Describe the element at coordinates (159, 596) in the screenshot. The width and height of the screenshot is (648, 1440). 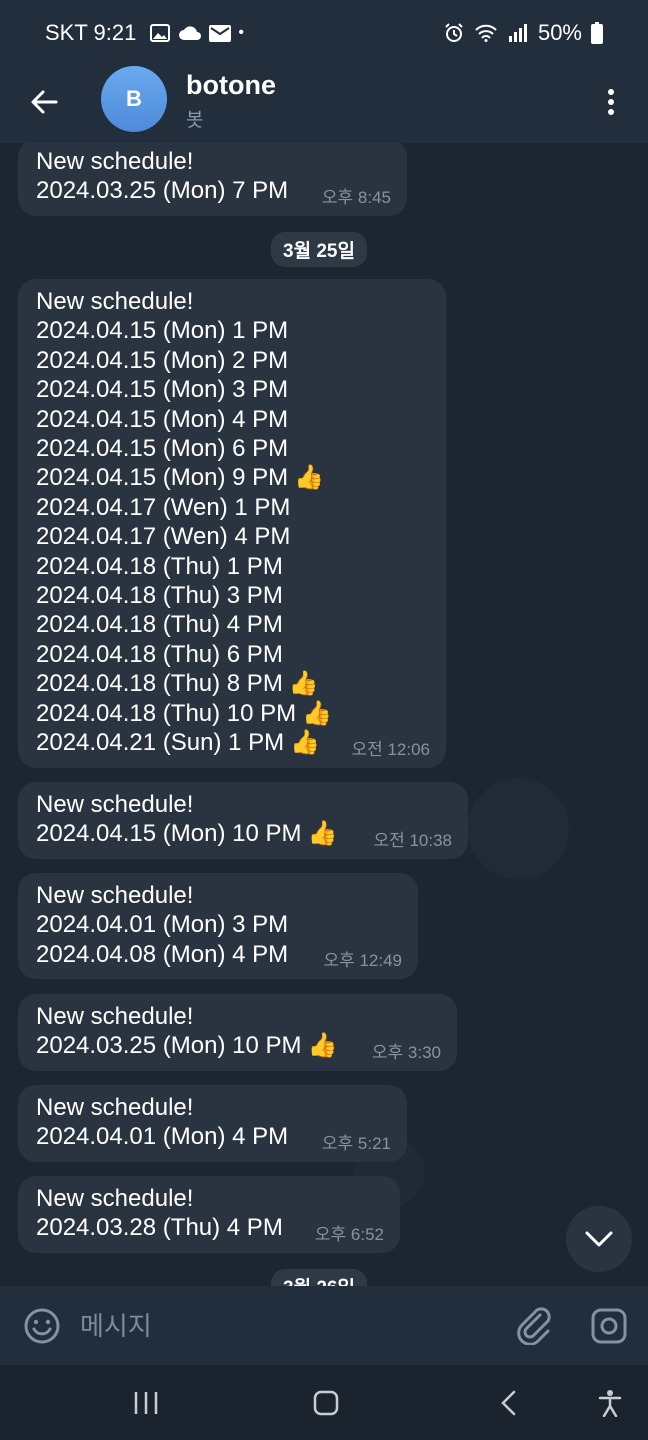
I see `line-text: 2024.04.18 (Thu) 3 PM` at that location.